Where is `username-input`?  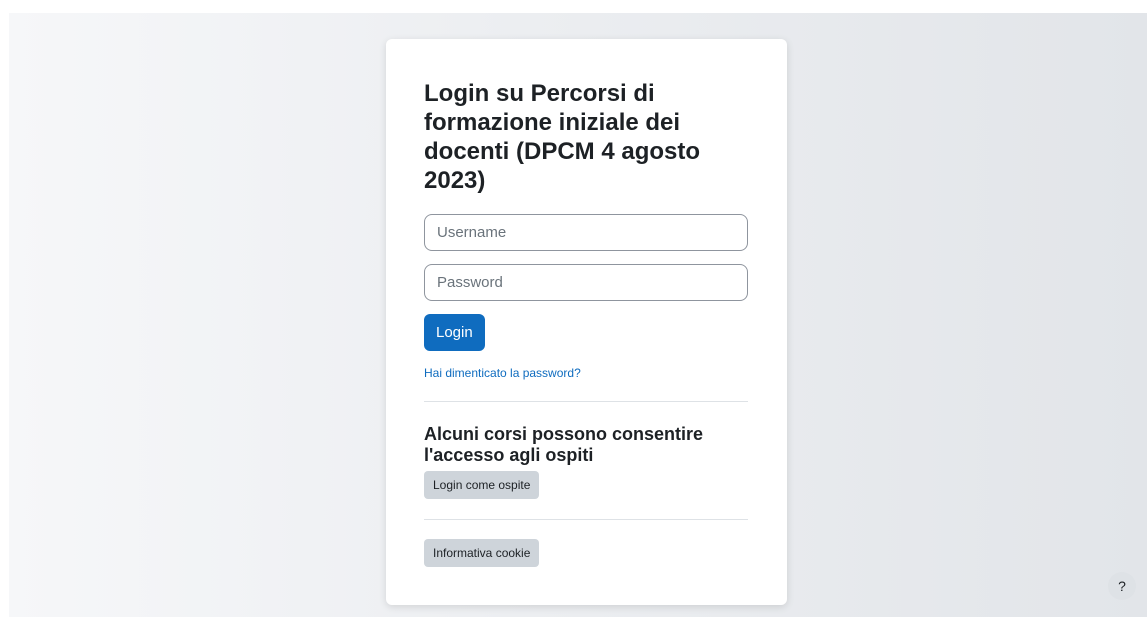
username-input is located at coordinates (586, 232).